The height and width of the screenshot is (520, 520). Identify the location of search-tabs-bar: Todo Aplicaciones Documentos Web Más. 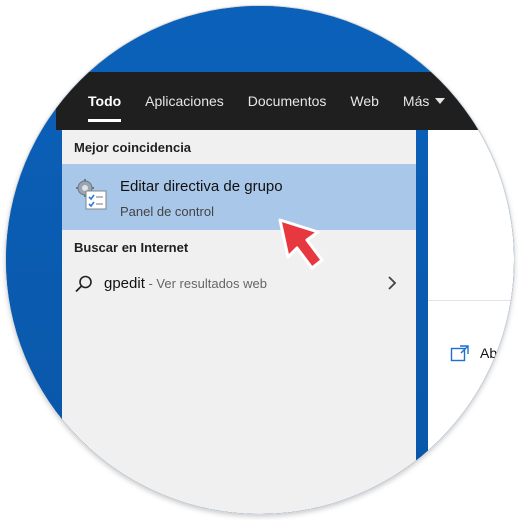
(285, 101).